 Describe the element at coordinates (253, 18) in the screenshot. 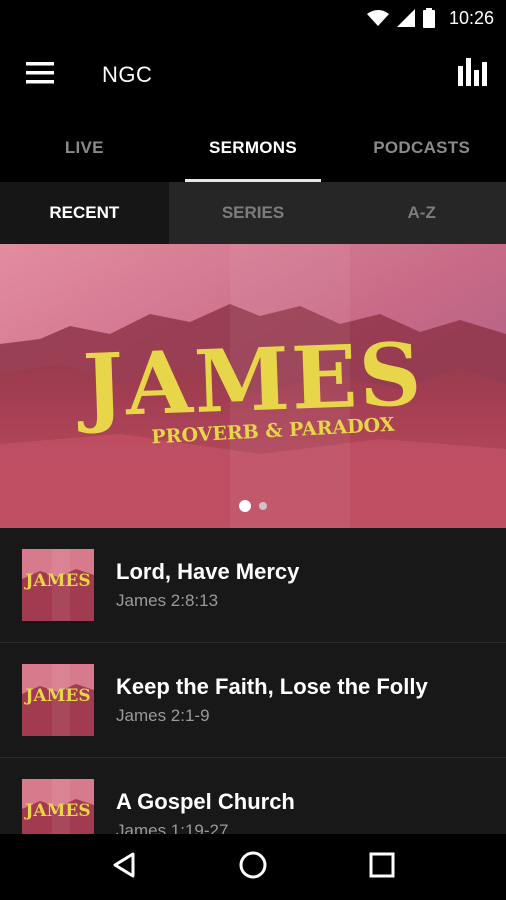

I see `status-bar: 10:26` at that location.